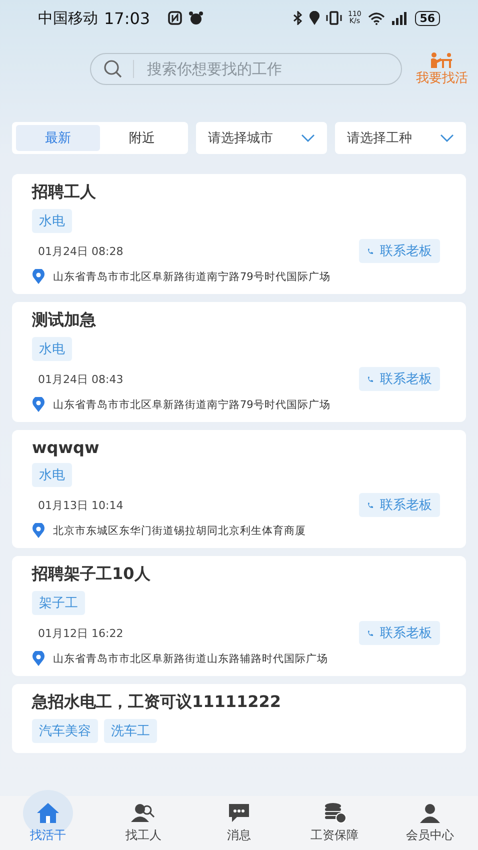 This screenshot has width=478, height=850. Describe the element at coordinates (427, 18) in the screenshot. I see `battery-icon: 56` at that location.